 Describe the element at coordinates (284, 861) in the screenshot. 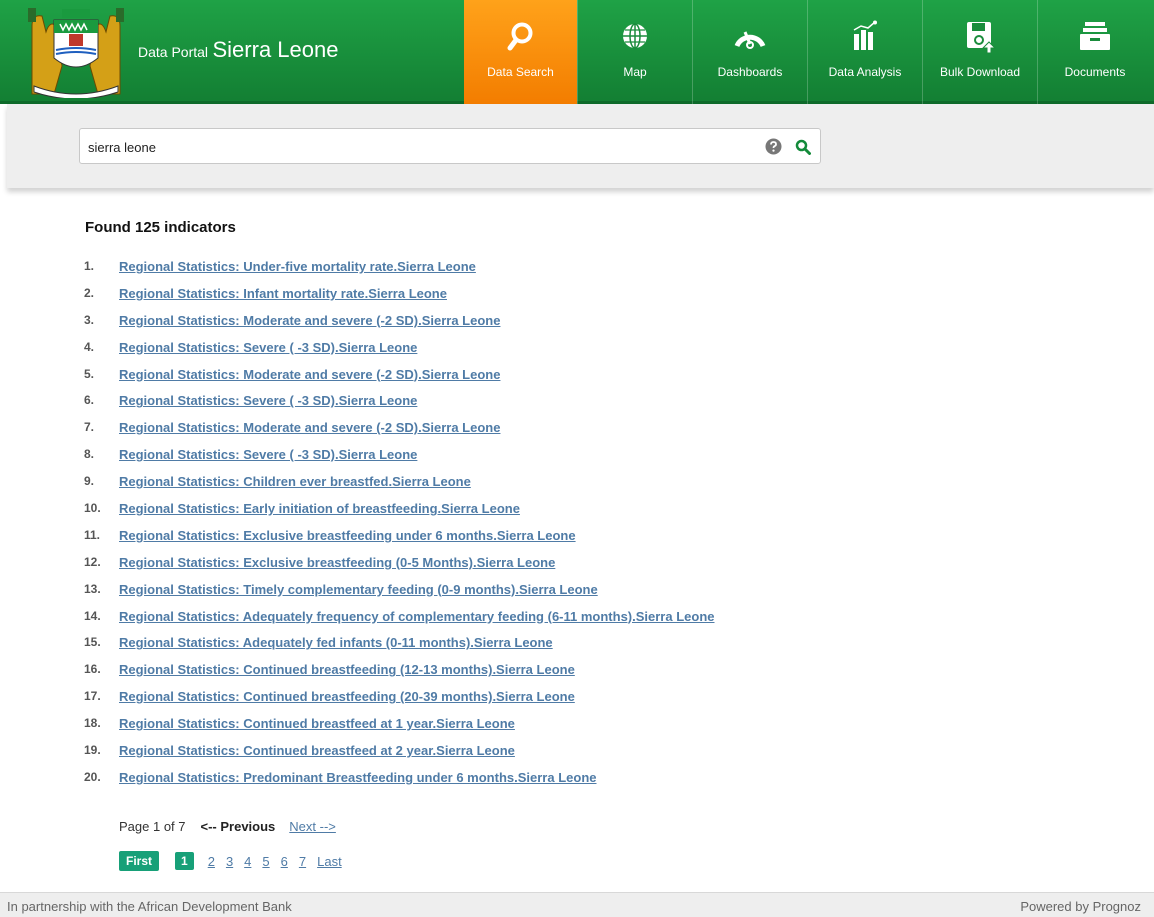

I see `page-link: 6` at that location.